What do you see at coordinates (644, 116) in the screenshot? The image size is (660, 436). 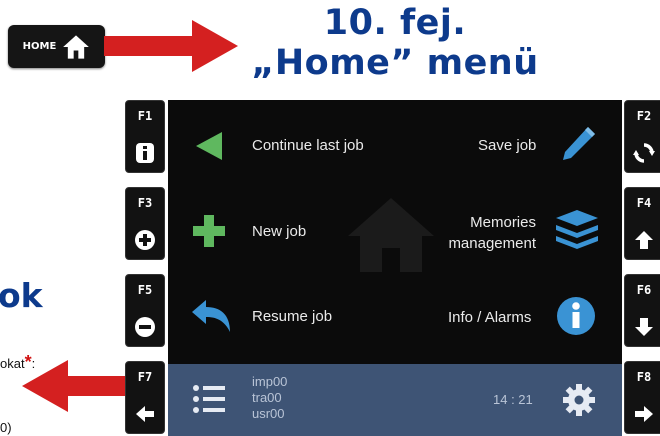 I see `f2-label: F2` at bounding box center [644, 116].